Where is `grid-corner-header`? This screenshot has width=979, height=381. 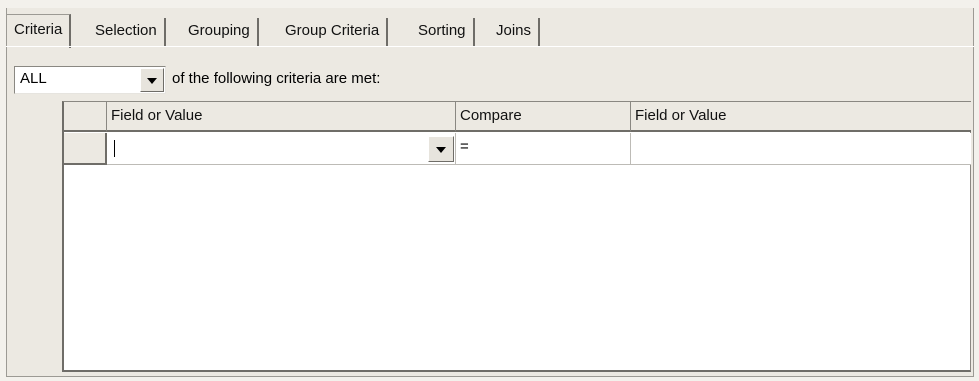
grid-corner-header is located at coordinates (85, 117).